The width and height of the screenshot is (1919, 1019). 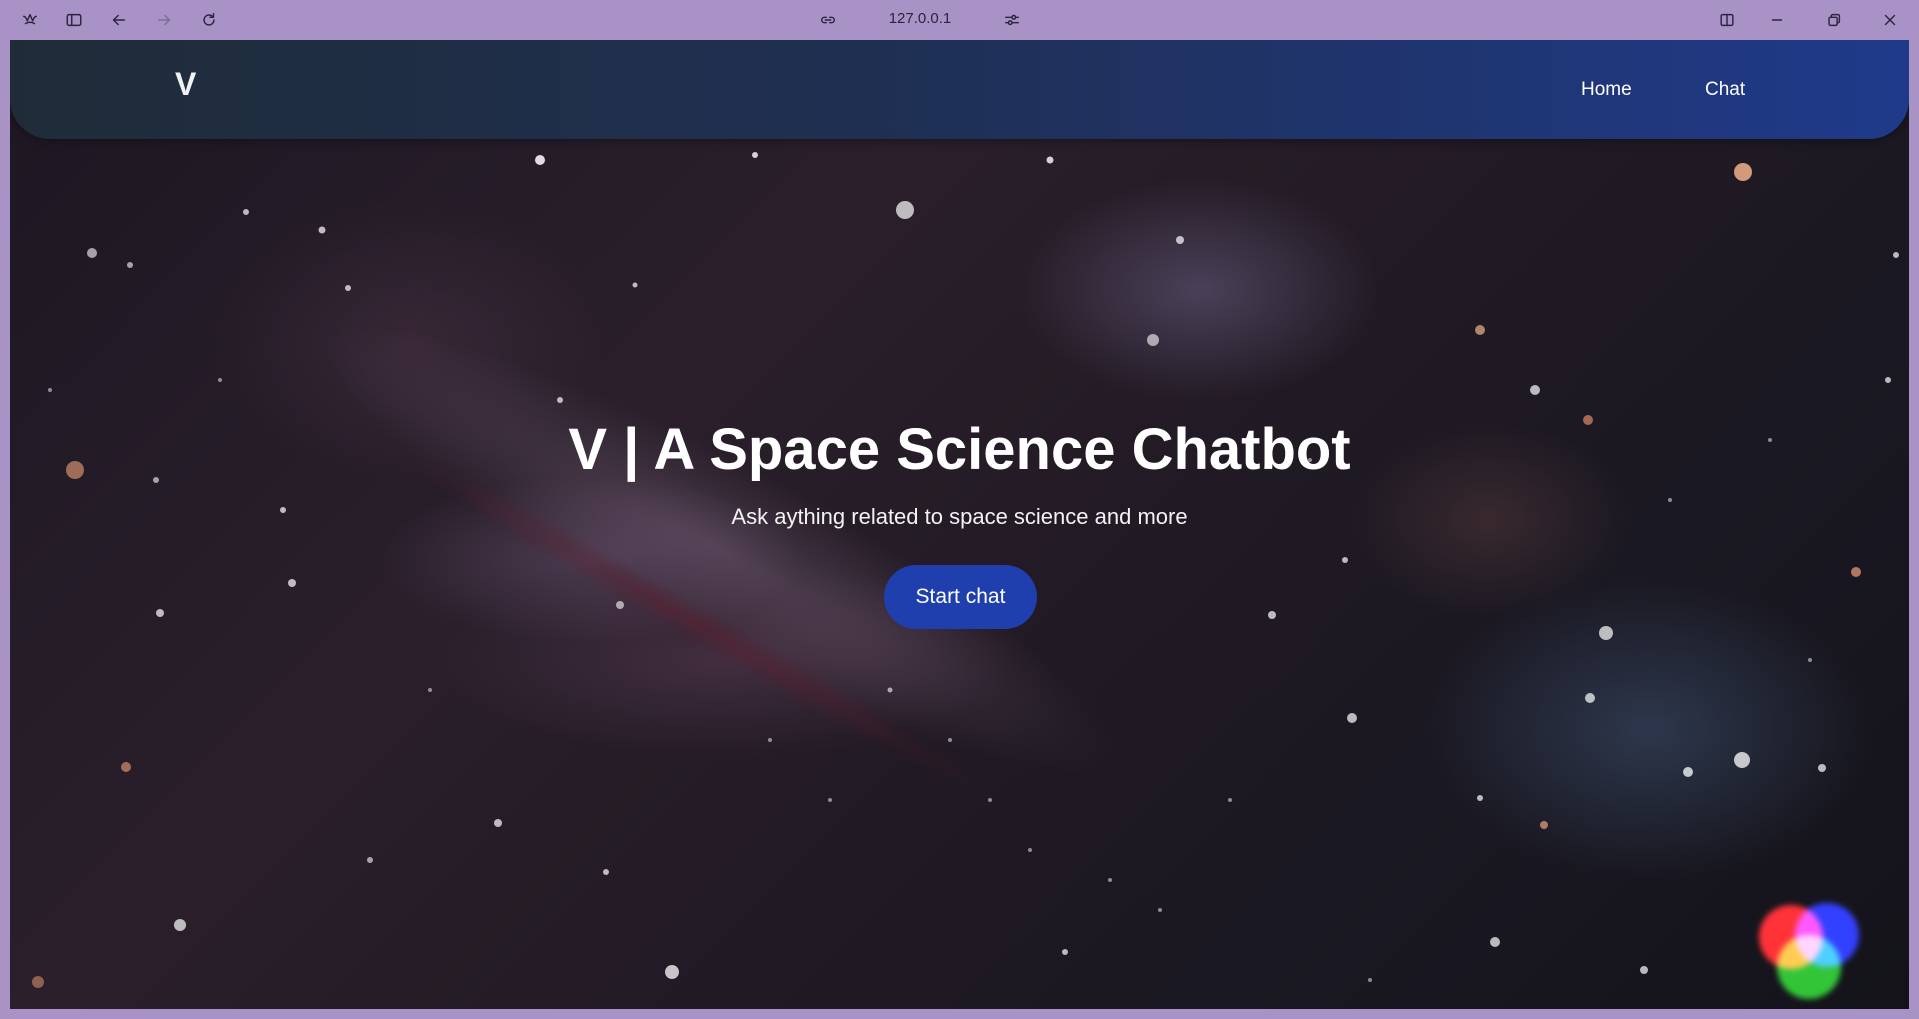 I want to click on forward-arrow-icon, so click(x=164, y=20).